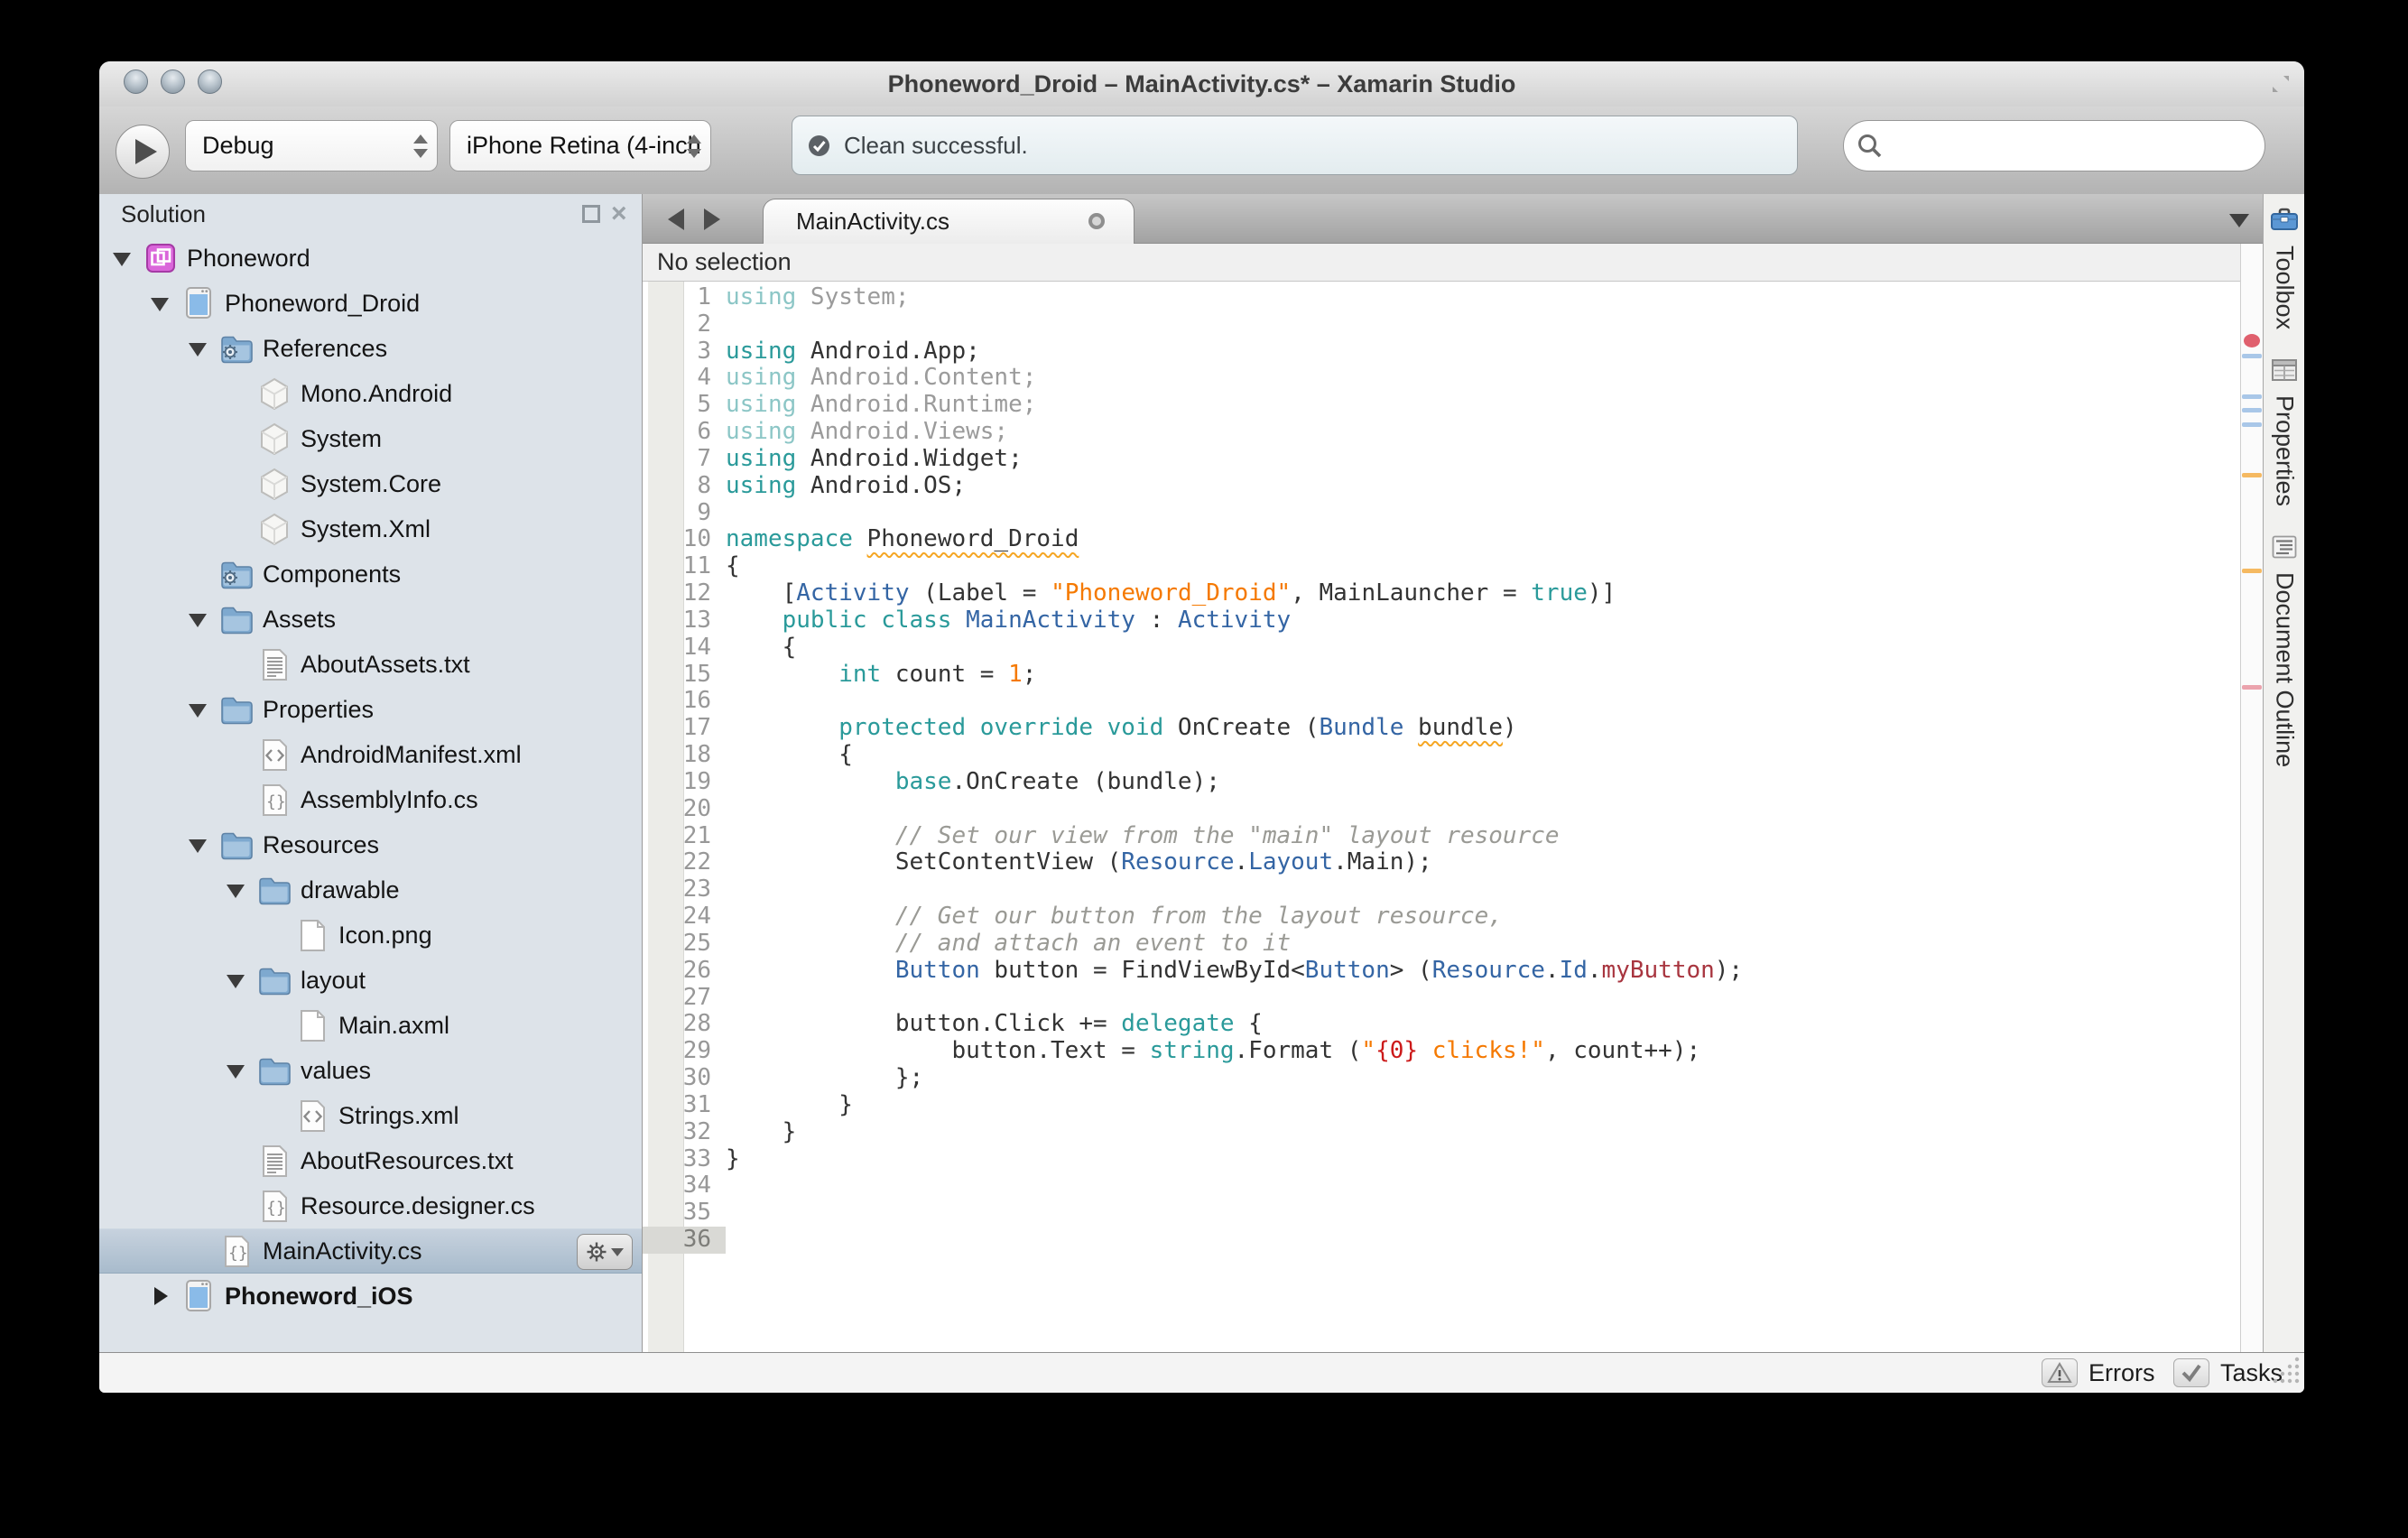 The image size is (2408, 1538). I want to click on tree-item-icon-png: Icon.png, so click(371, 935).